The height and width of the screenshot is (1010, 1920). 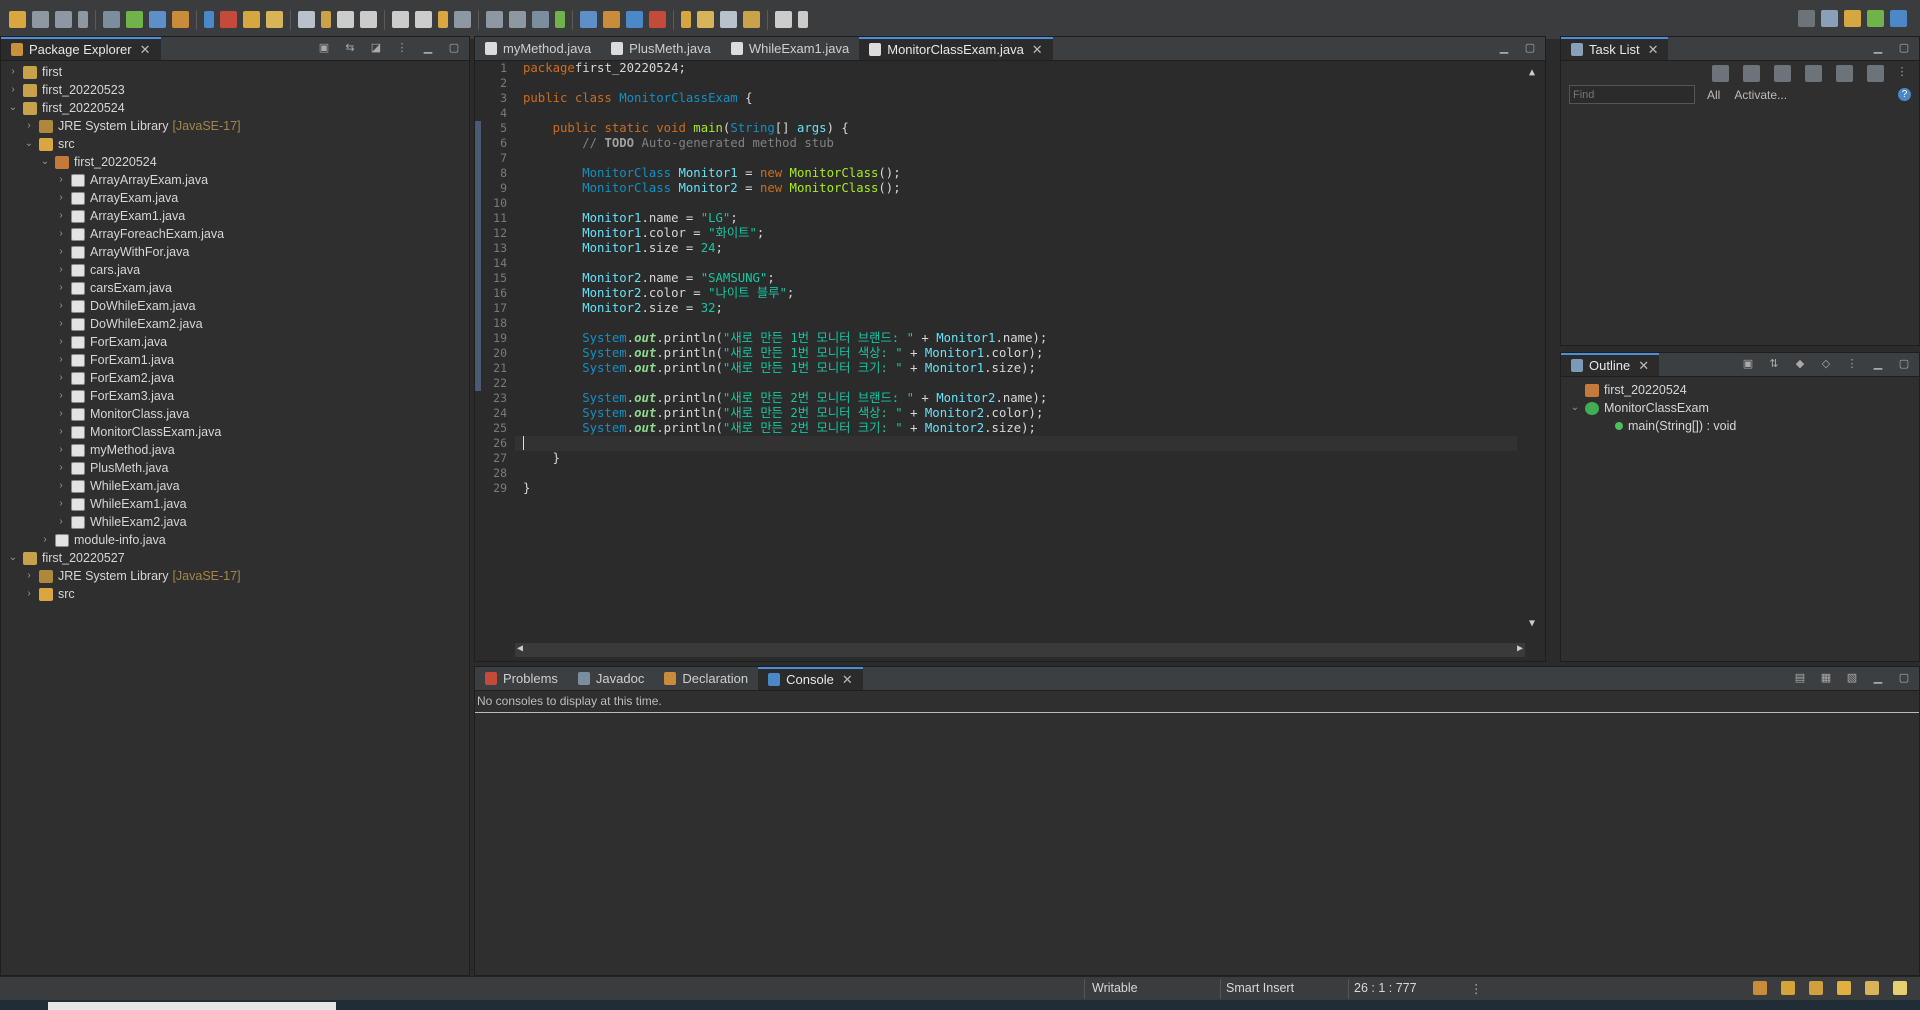 What do you see at coordinates (520, 648) in the screenshot?
I see `scroll-left-icon: ◀` at bounding box center [520, 648].